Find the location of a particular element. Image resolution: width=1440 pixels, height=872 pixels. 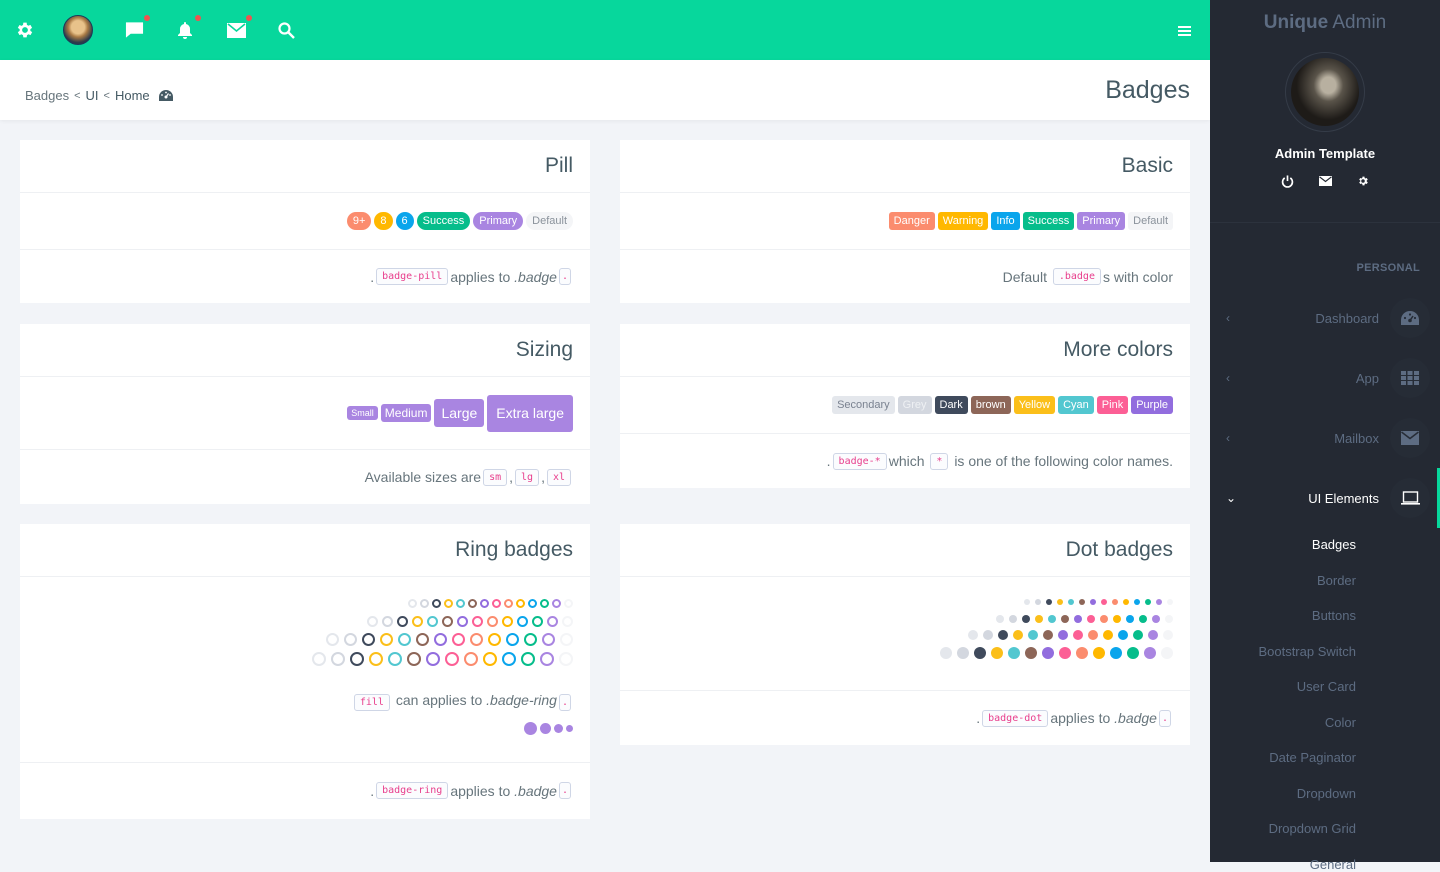

user-avatar is located at coordinates (78, 30).